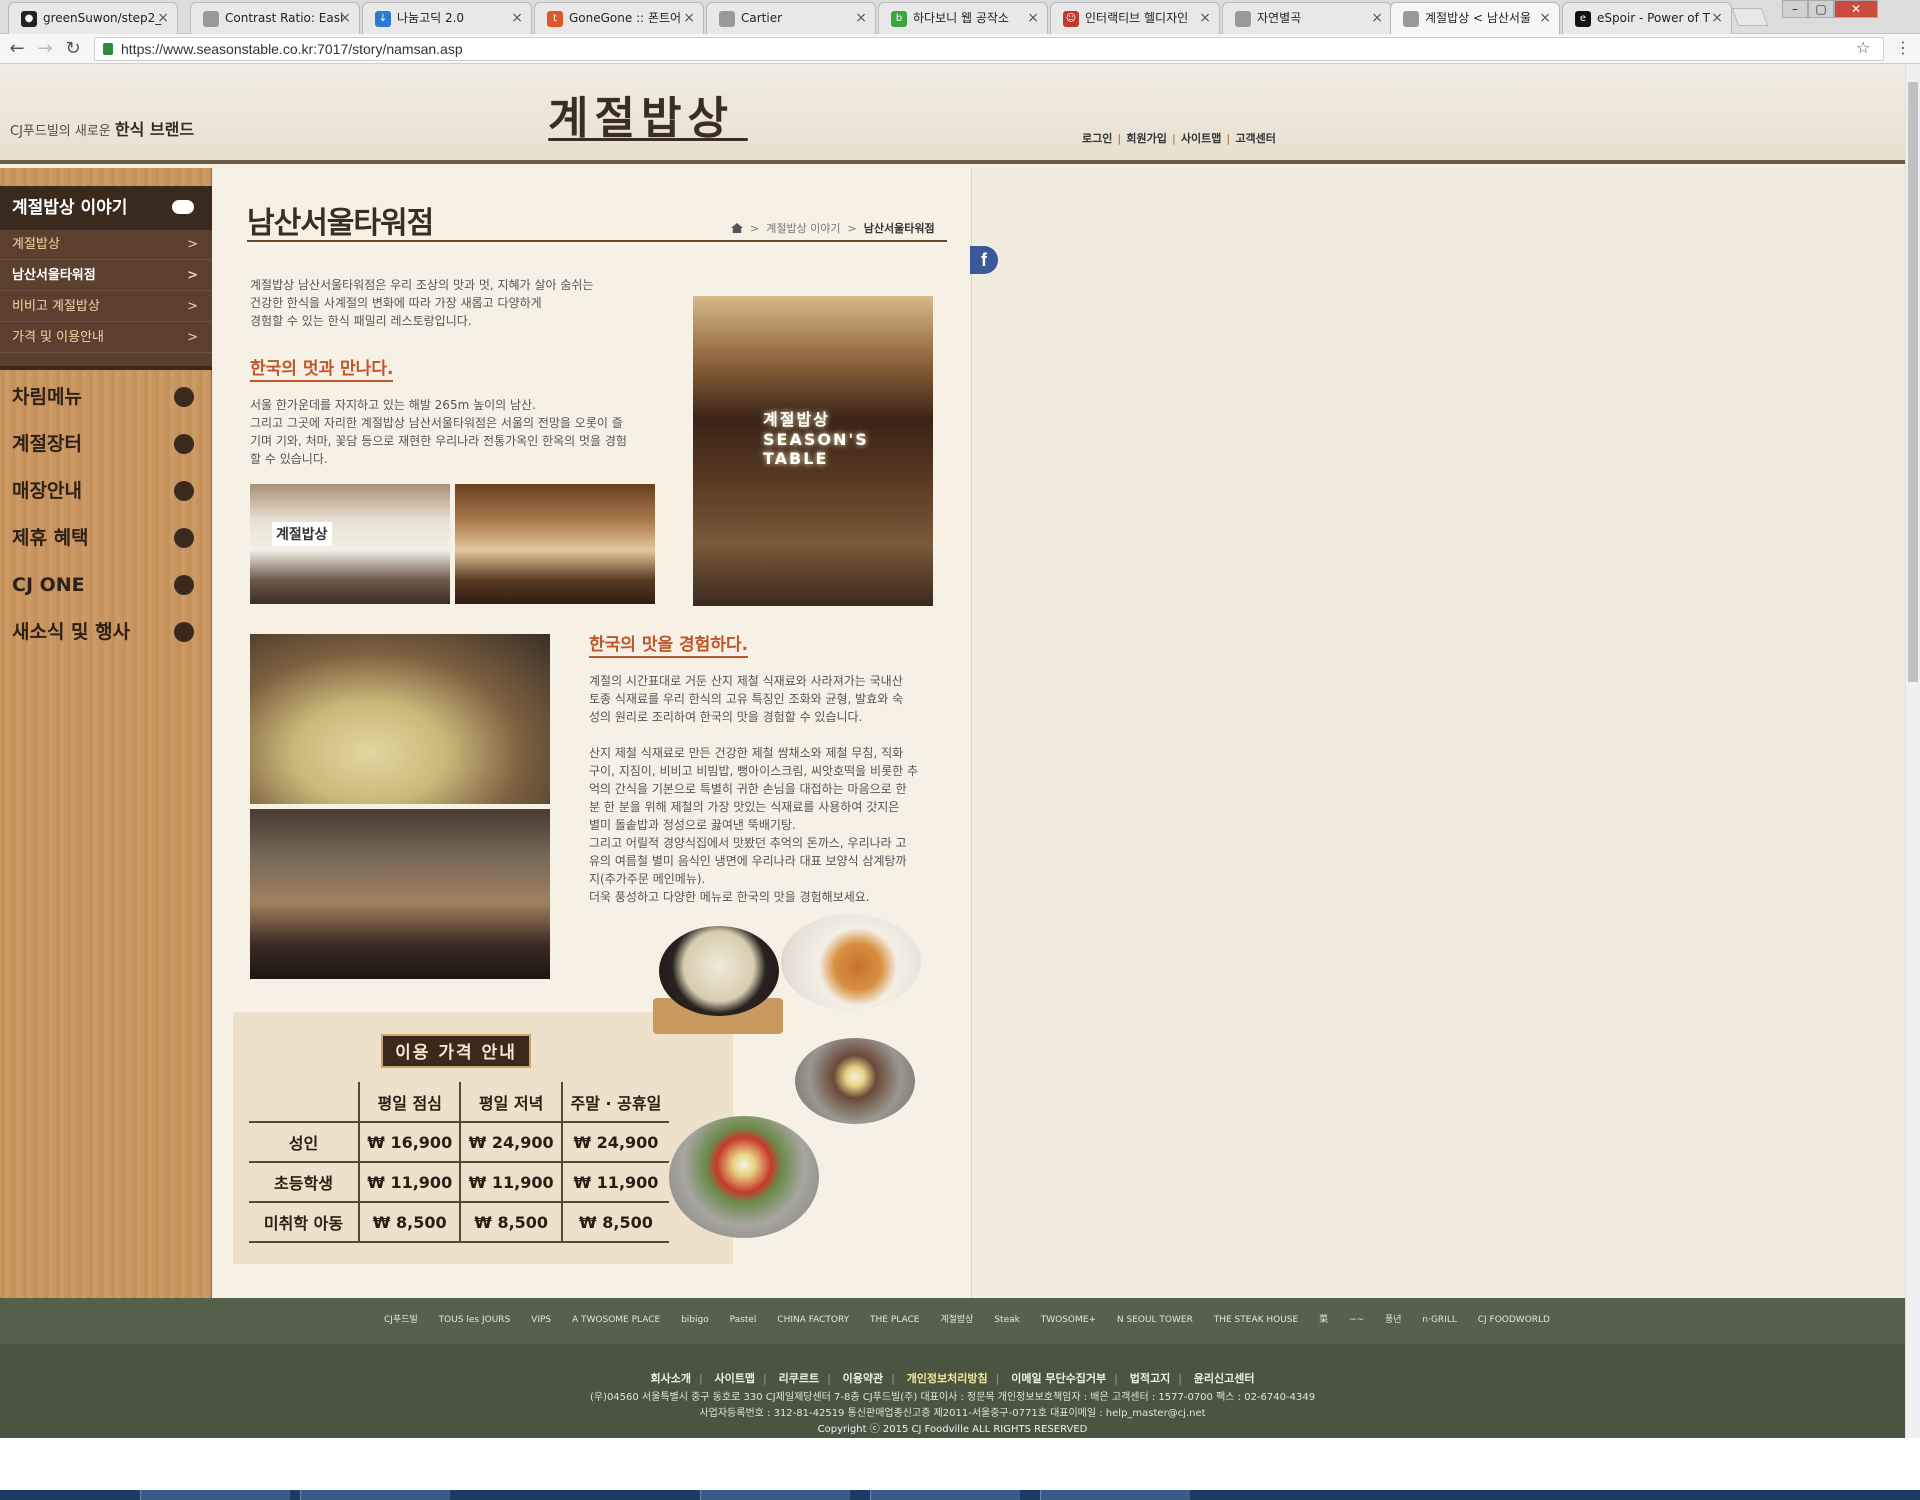  I want to click on partner-logo: ~~, so click(1356, 1320).